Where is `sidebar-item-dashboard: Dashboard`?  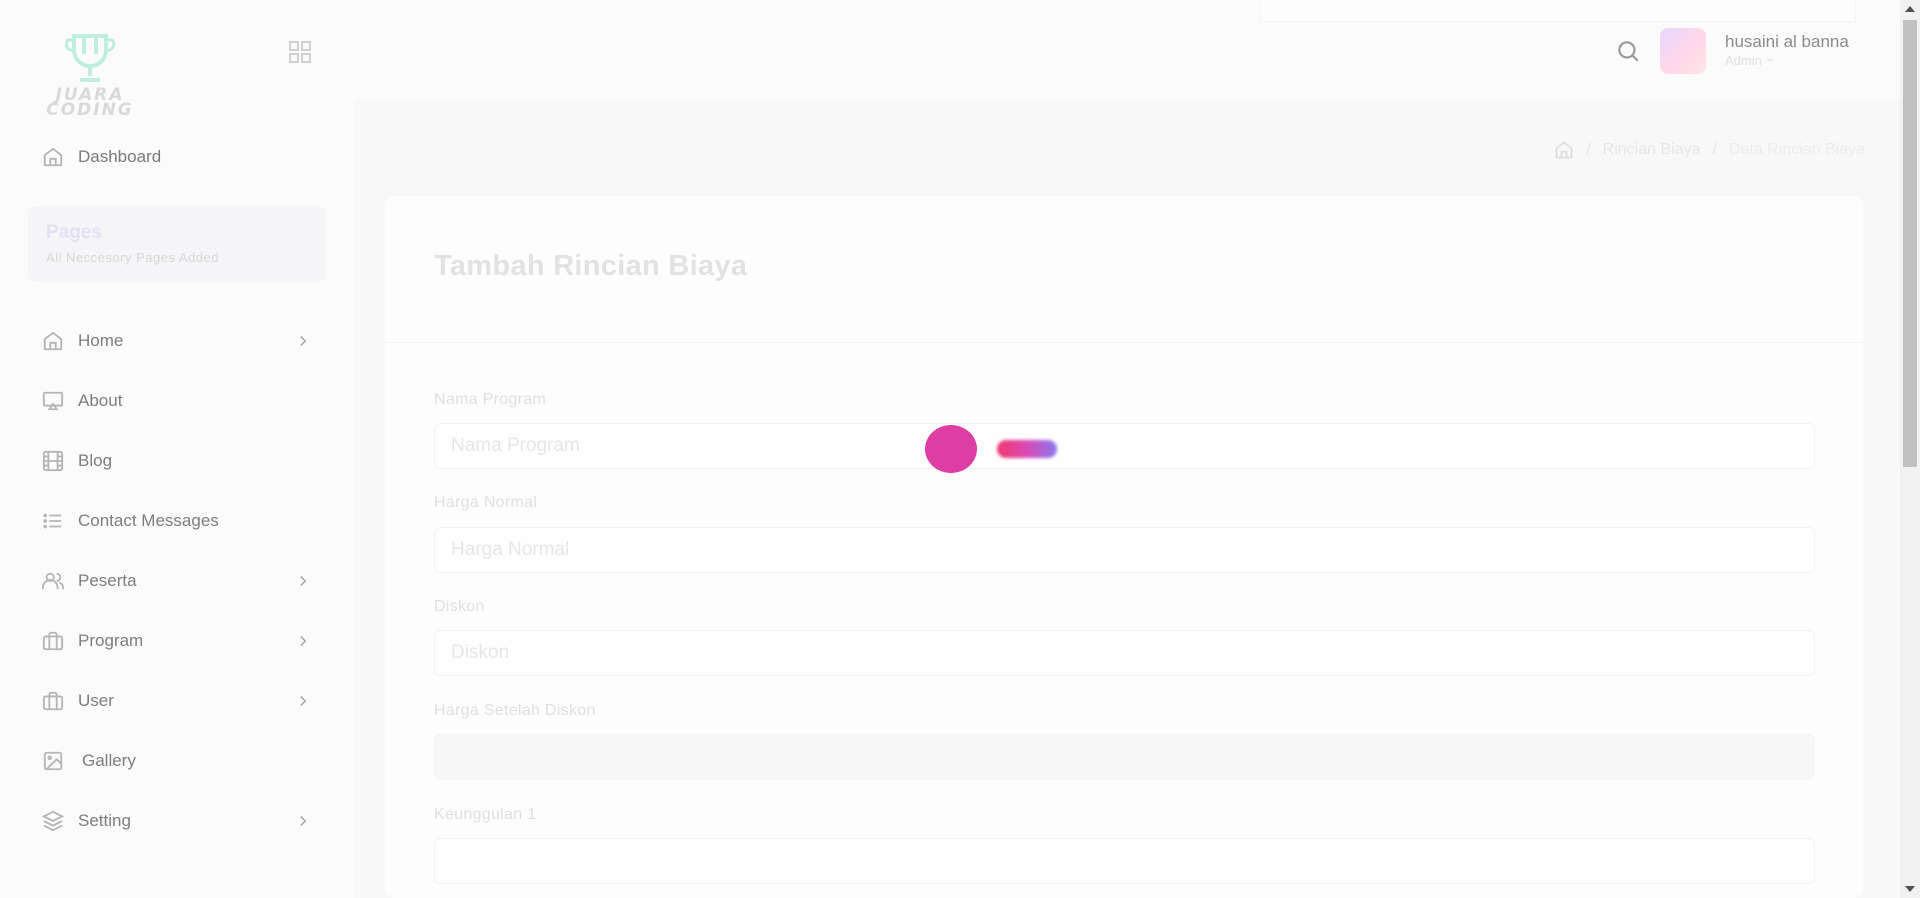
sidebar-item-dashboard: Dashboard is located at coordinates (101, 157).